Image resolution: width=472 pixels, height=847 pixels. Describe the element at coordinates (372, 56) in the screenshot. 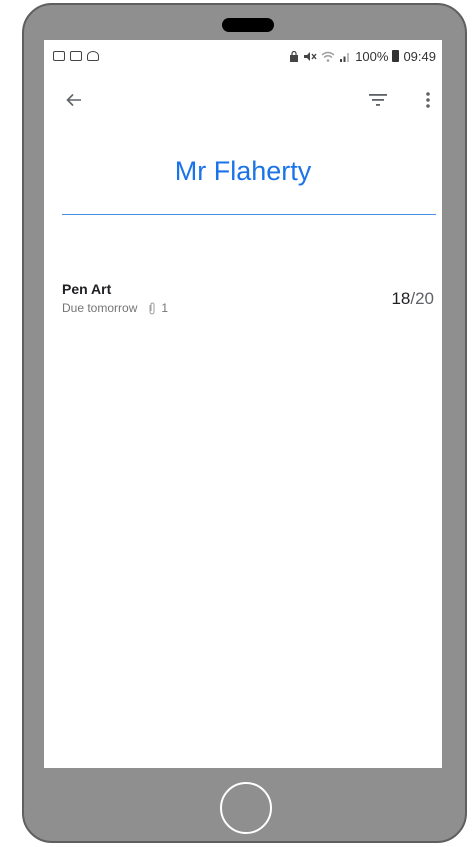

I see `battery-percent: 100%` at that location.